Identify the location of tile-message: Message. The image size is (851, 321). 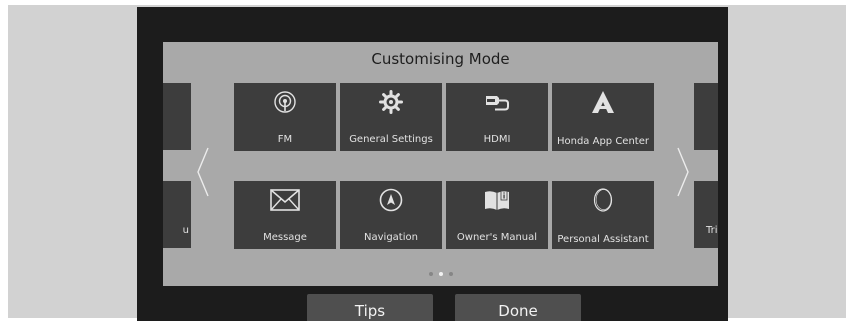
(285, 215).